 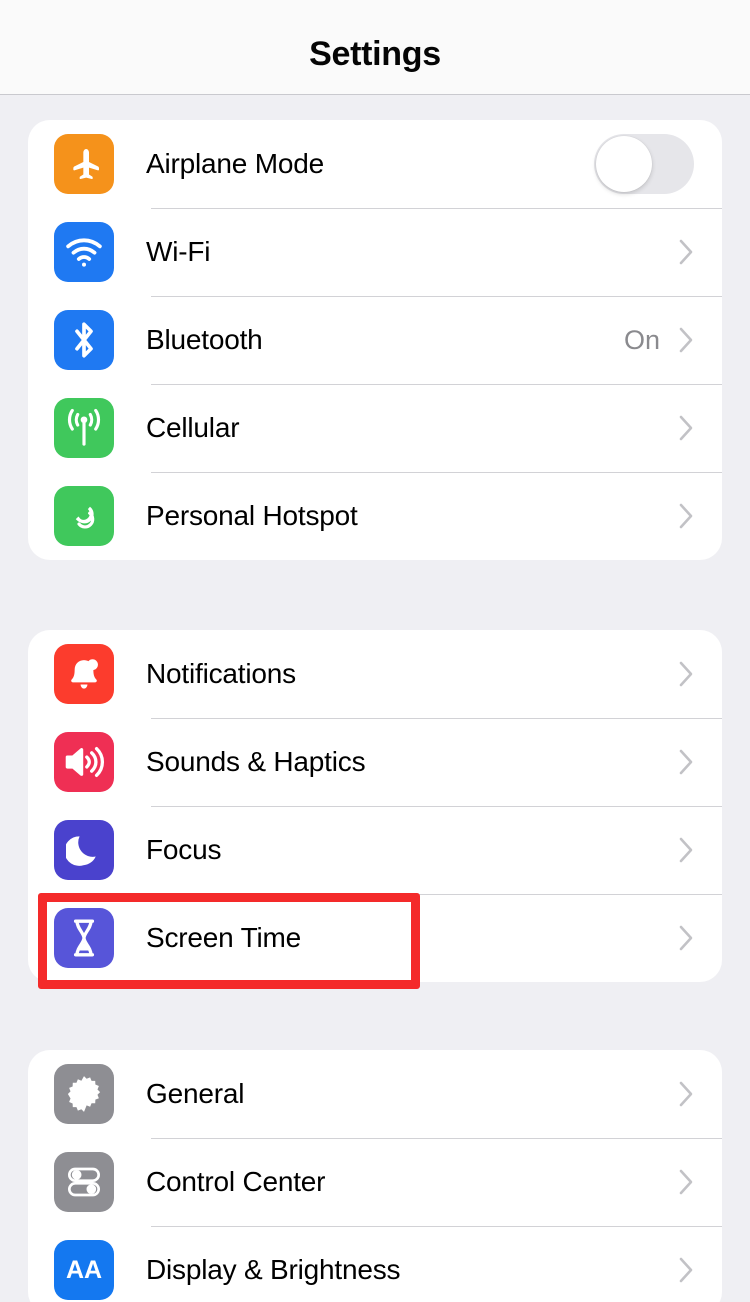 I want to click on settings-row-control-center: Control Center, so click(x=375, y=1182).